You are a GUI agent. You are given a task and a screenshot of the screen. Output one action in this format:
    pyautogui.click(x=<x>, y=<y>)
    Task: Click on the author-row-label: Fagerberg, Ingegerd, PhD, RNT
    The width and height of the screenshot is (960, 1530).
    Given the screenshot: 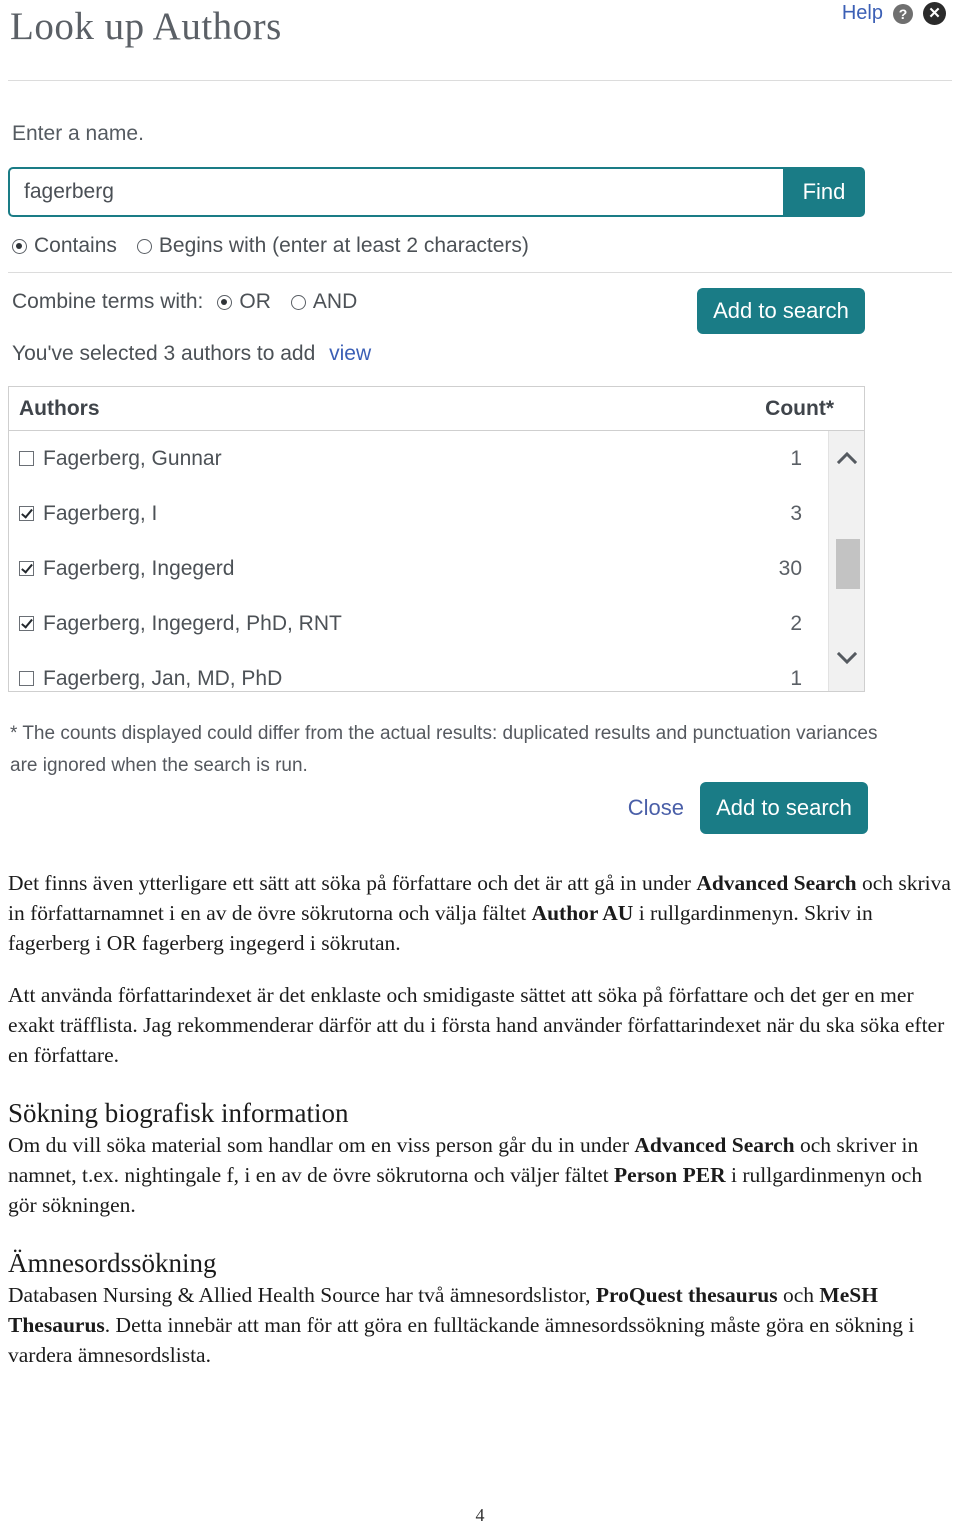 What is the action you would take?
    pyautogui.click(x=345, y=624)
    